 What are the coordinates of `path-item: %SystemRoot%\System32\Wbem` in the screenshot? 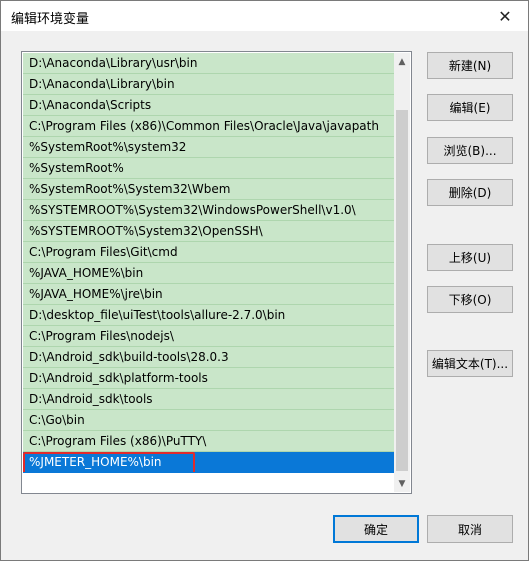 It's located at (208, 189).